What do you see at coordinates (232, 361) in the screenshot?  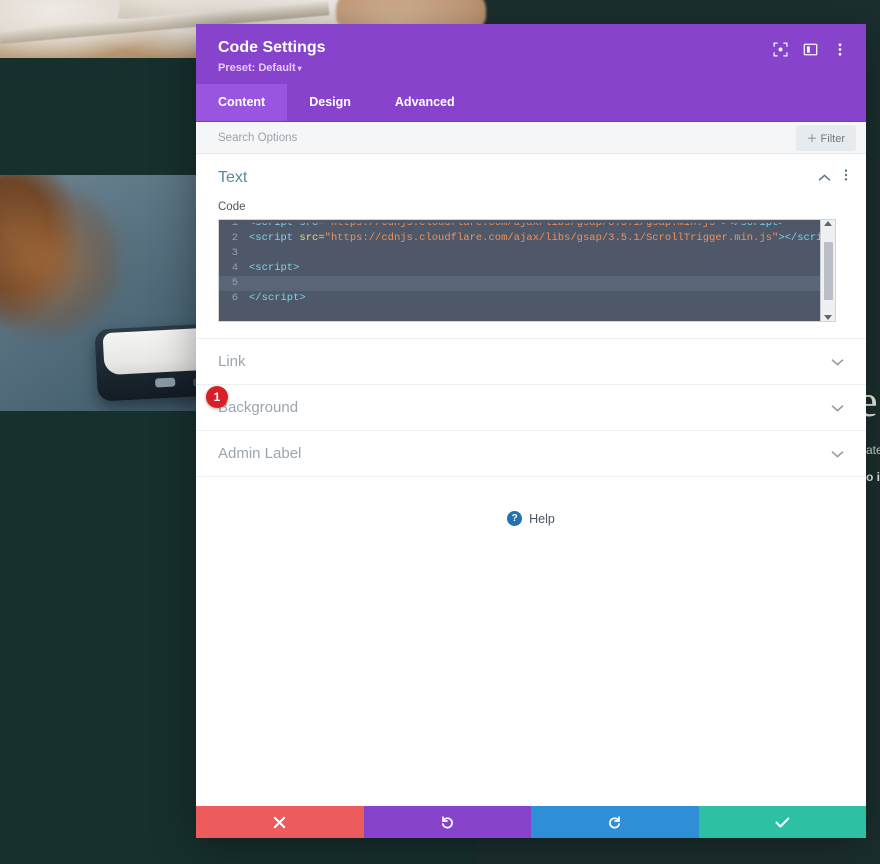 I see `section-link-title: Link` at bounding box center [232, 361].